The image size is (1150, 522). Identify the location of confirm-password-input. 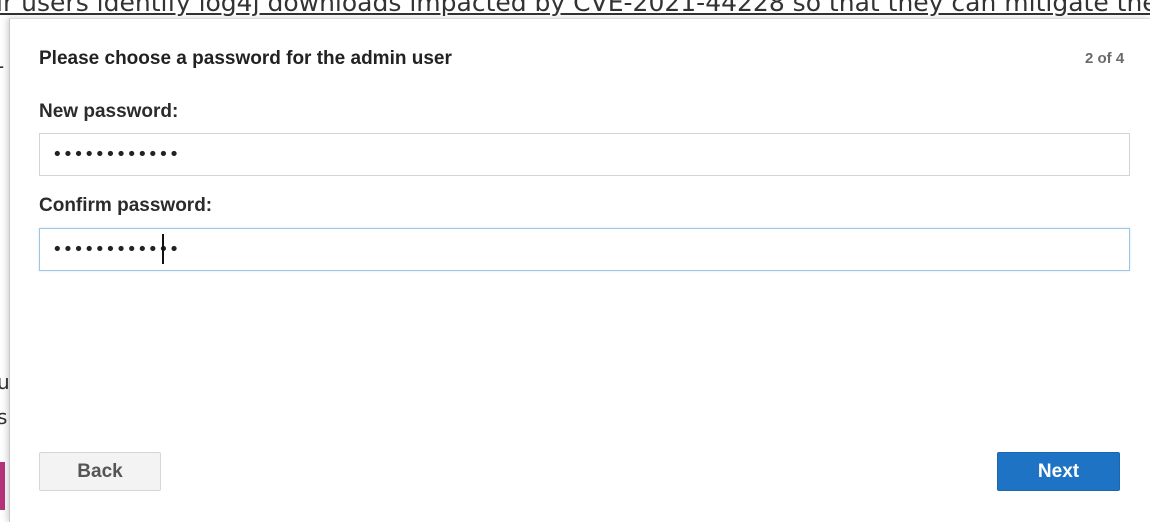
(584, 249).